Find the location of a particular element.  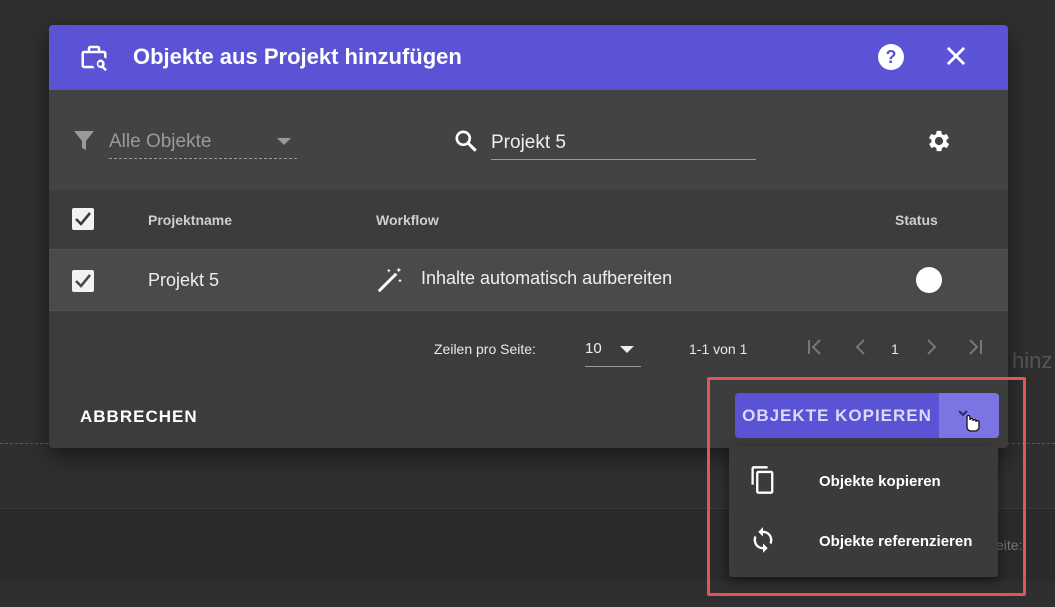

copy-options-menu: Objekte kopieren Objekte referenzieren is located at coordinates (863, 511).